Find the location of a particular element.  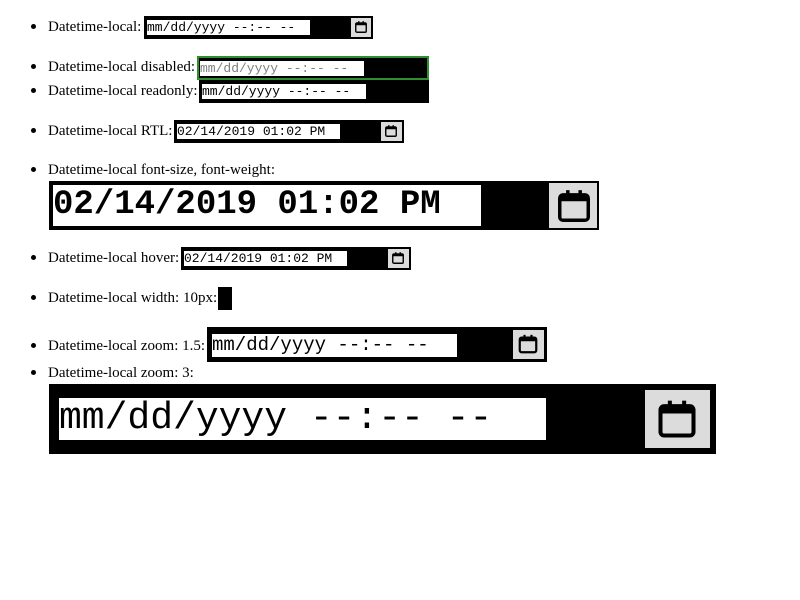

datetime-local-input-zoom-1-5: mm/dd/yyyy --:-- -- is located at coordinates (377, 344).